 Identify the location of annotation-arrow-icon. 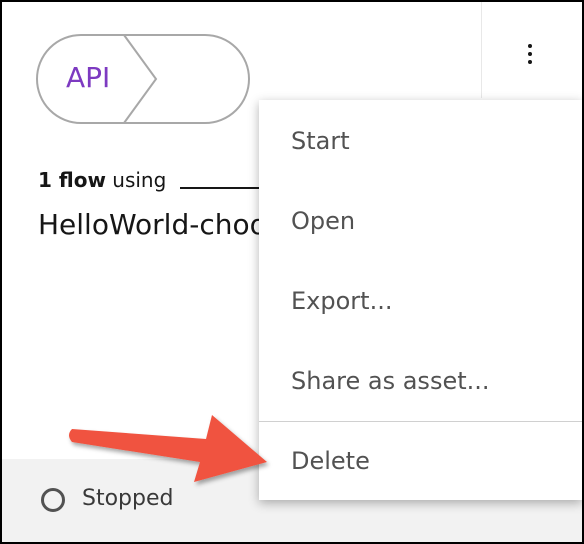
(168, 448).